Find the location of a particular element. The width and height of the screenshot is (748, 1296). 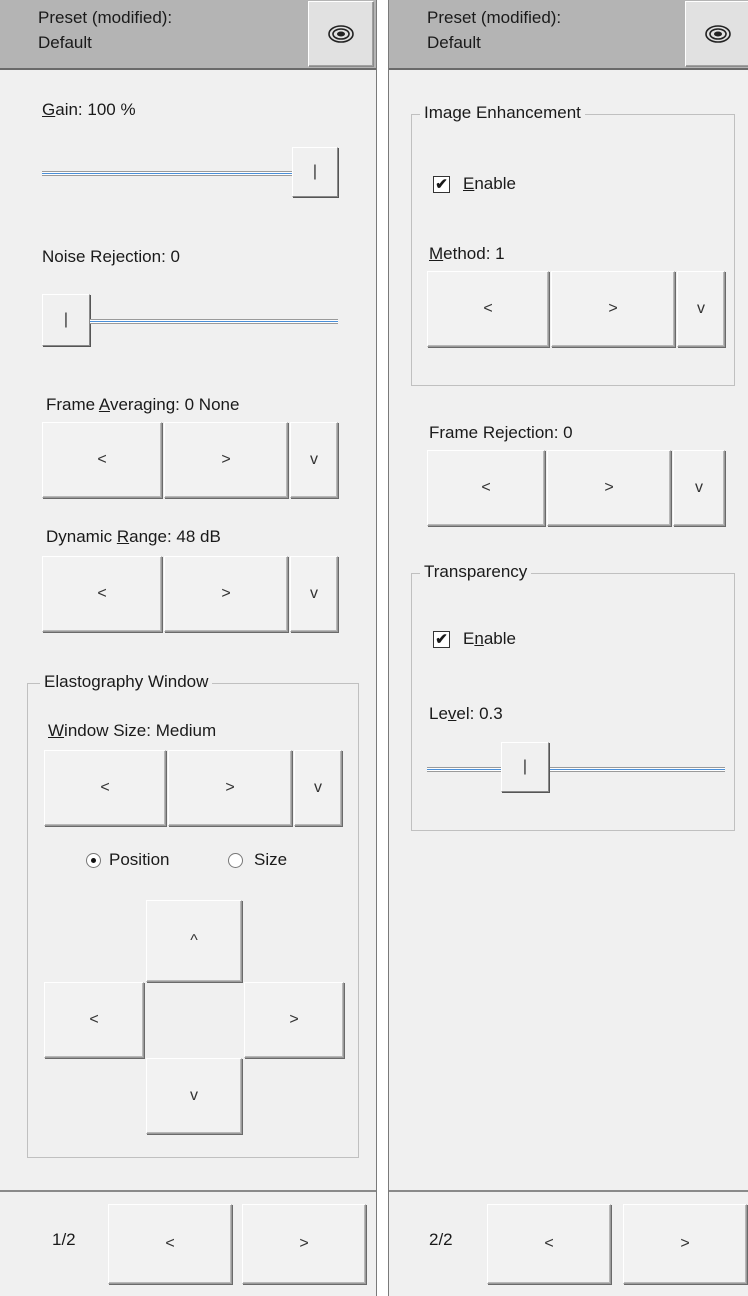

frame-averaging-label-post: veraging: 0 None is located at coordinates (174, 404).